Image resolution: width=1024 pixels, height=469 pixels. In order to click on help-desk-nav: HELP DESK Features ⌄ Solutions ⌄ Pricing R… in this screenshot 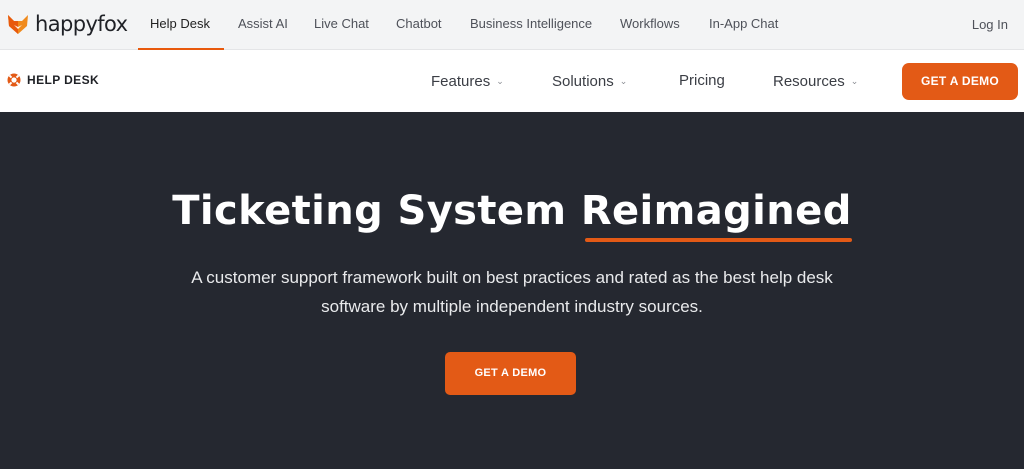, I will do `click(512, 81)`.